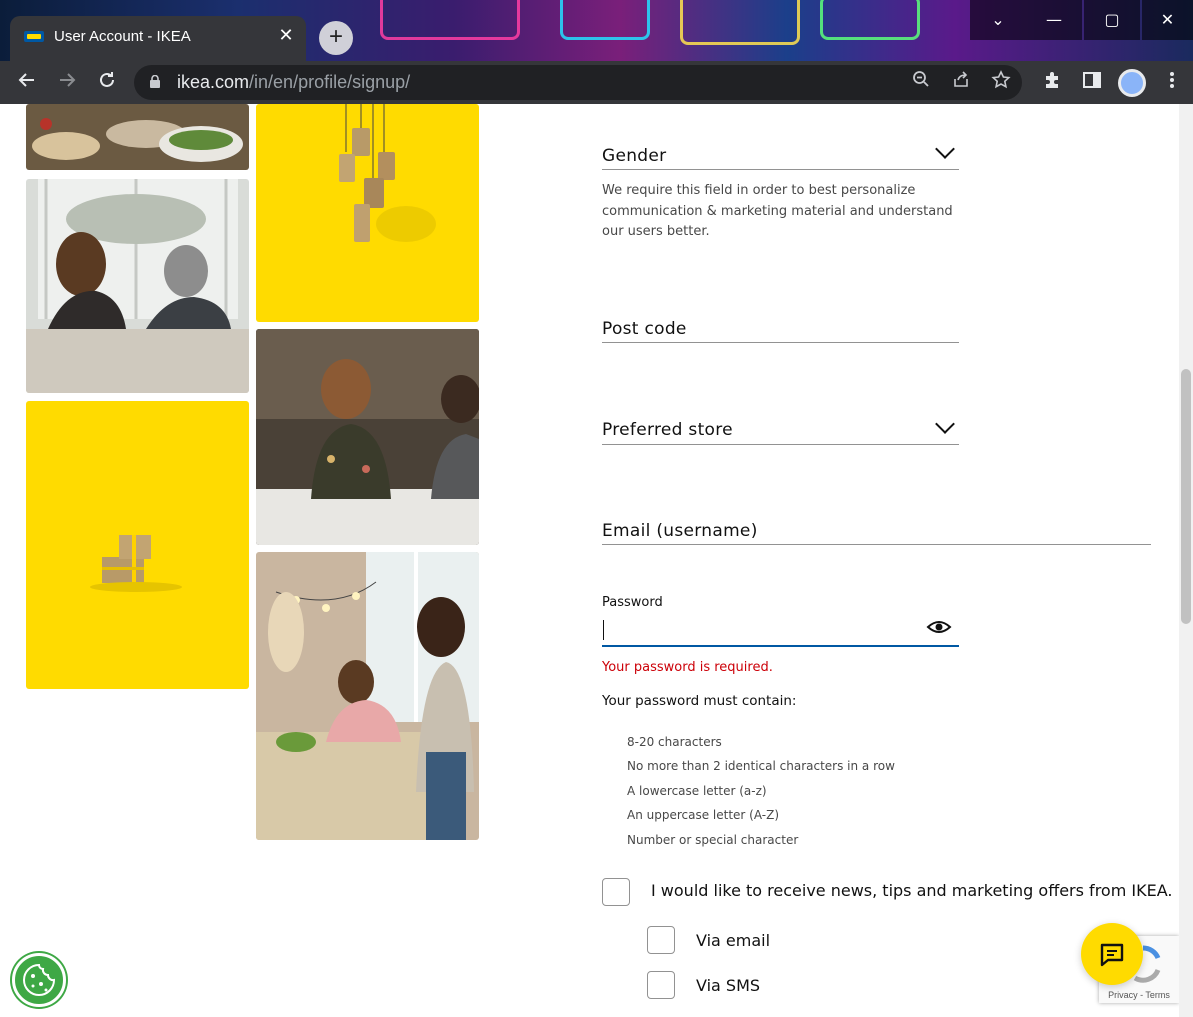 The height and width of the screenshot is (1017, 1193). What do you see at coordinates (644, 329) in the screenshot?
I see `postcode-label: Post code` at bounding box center [644, 329].